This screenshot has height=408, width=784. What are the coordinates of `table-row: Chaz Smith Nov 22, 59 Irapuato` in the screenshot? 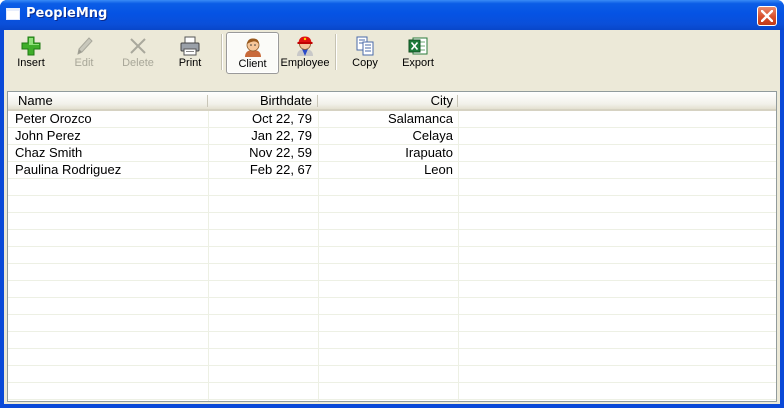 It's located at (392, 153).